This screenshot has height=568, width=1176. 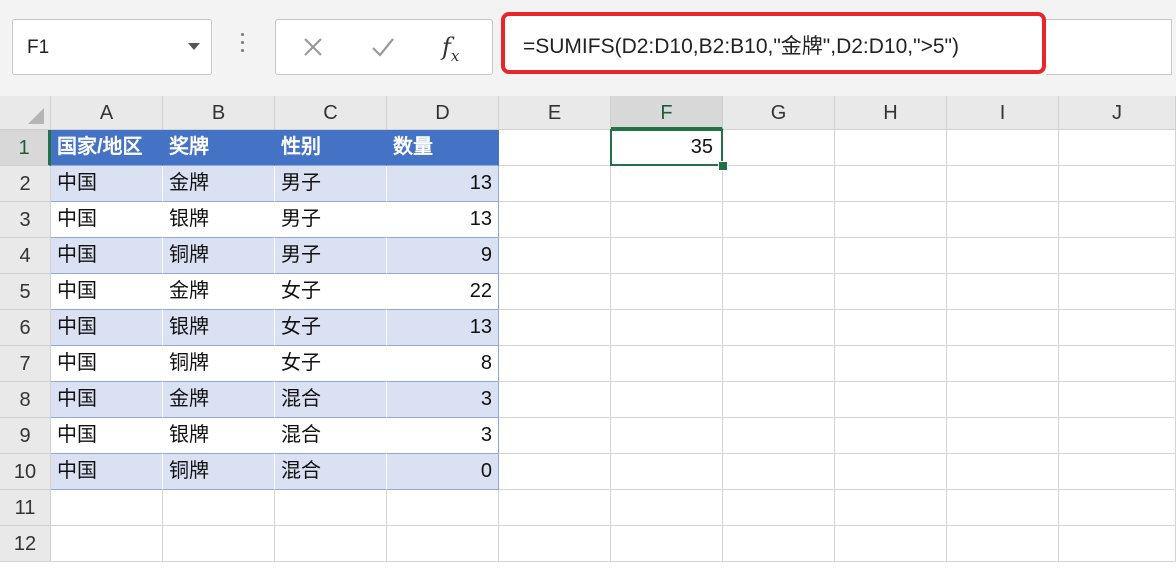 I want to click on cell-h11, so click(x=891, y=508).